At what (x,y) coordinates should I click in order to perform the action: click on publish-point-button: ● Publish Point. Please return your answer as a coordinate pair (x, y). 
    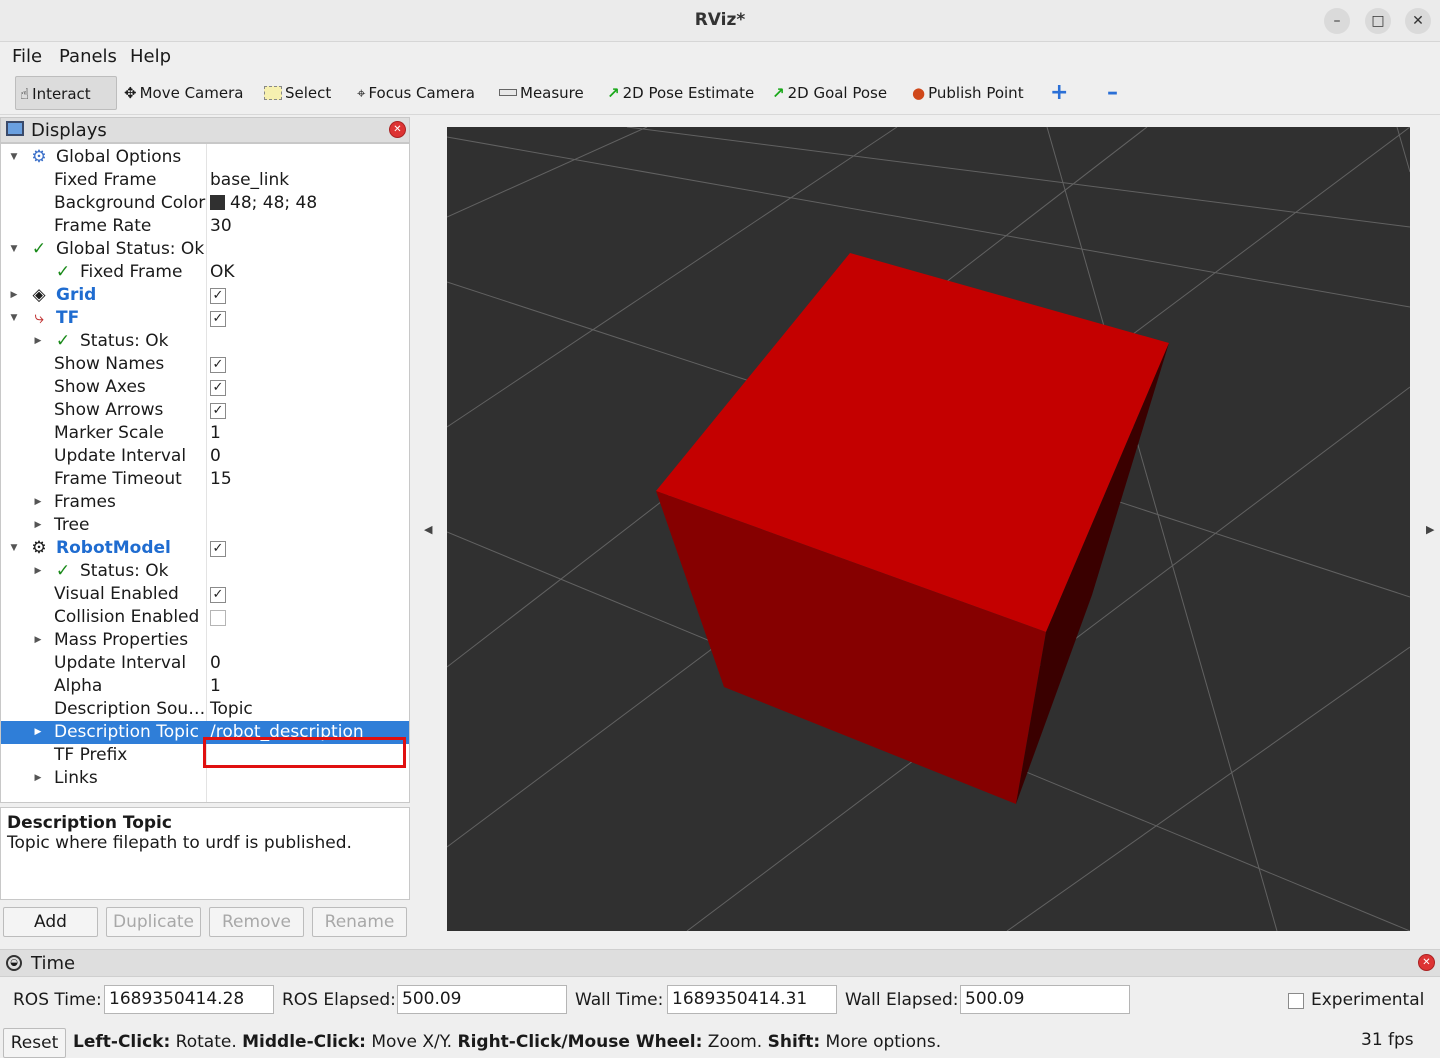
    Looking at the image, I should click on (968, 93).